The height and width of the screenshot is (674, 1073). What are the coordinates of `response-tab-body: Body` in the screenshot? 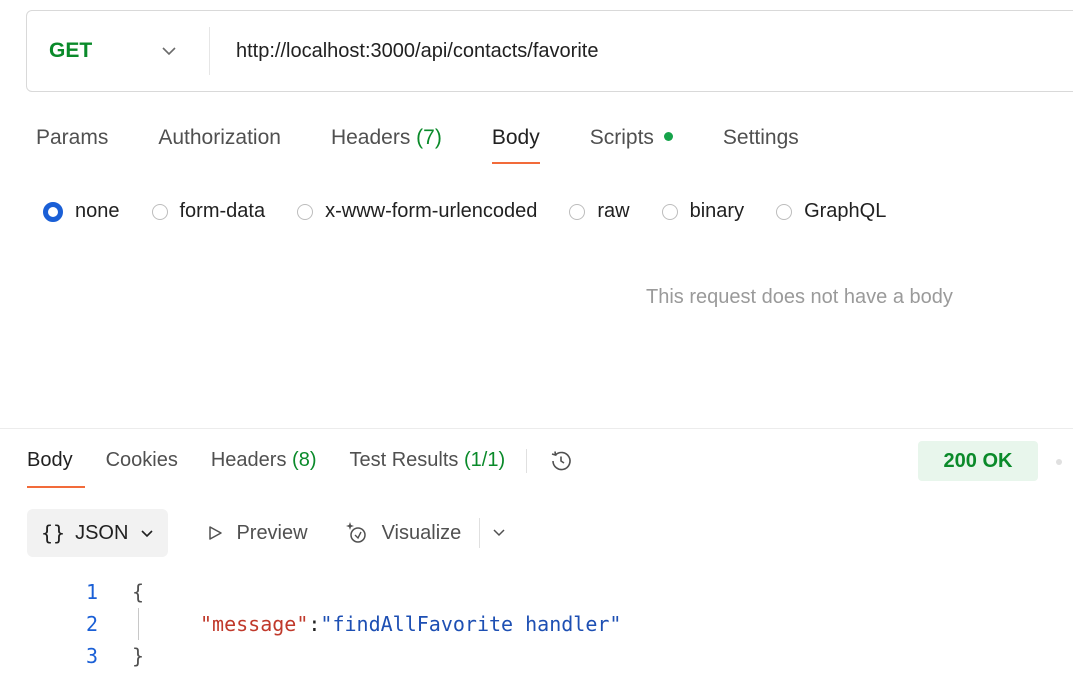 It's located at (56, 468).